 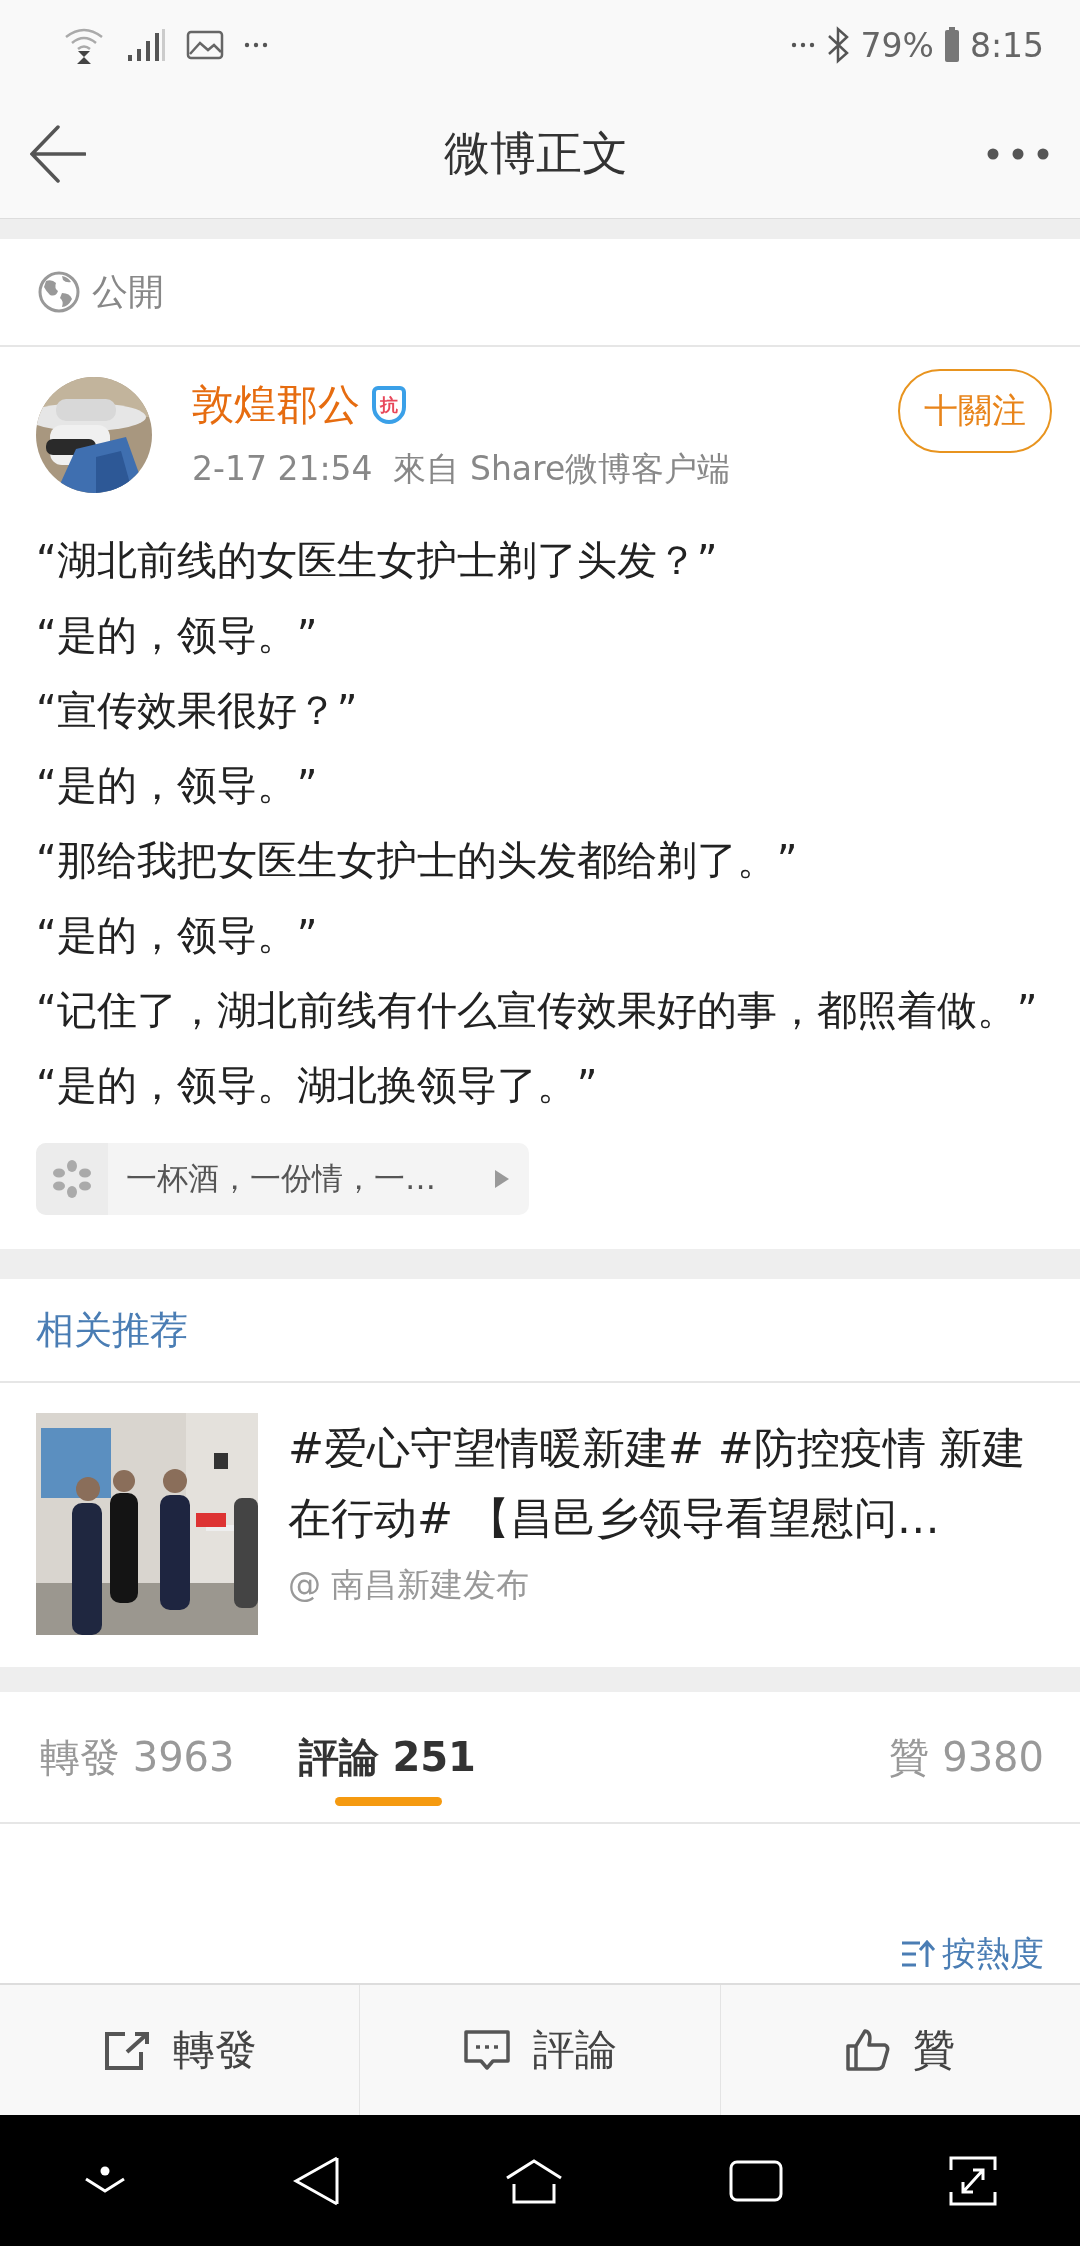 What do you see at coordinates (197, 710) in the screenshot?
I see `post-text-line: “宣传效果很好？”` at bounding box center [197, 710].